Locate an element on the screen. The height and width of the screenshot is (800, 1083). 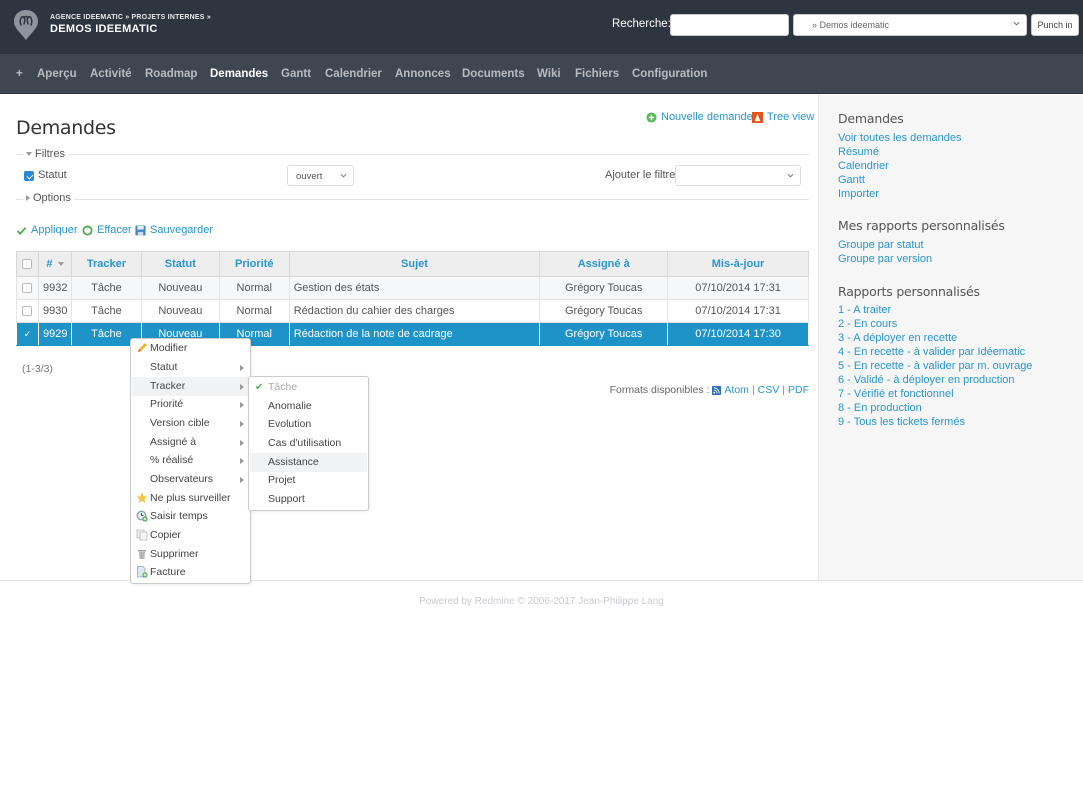
tree-view-link: Tree view is located at coordinates (783, 117).